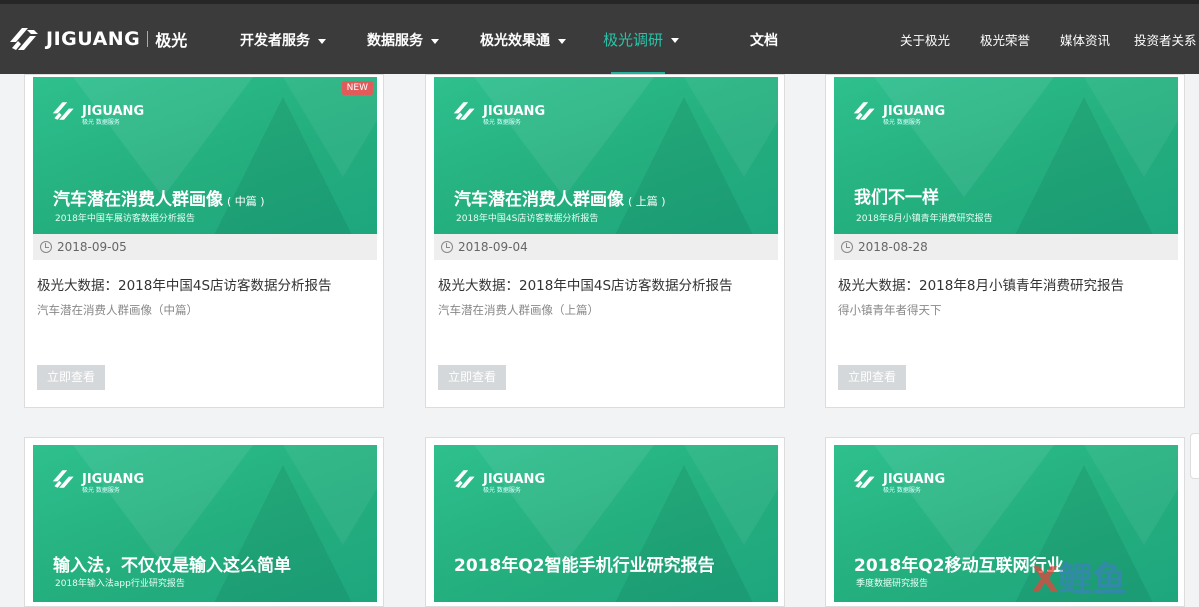 This screenshot has height=607, width=1199. I want to click on nav-label: 极光调研, so click(633, 40).